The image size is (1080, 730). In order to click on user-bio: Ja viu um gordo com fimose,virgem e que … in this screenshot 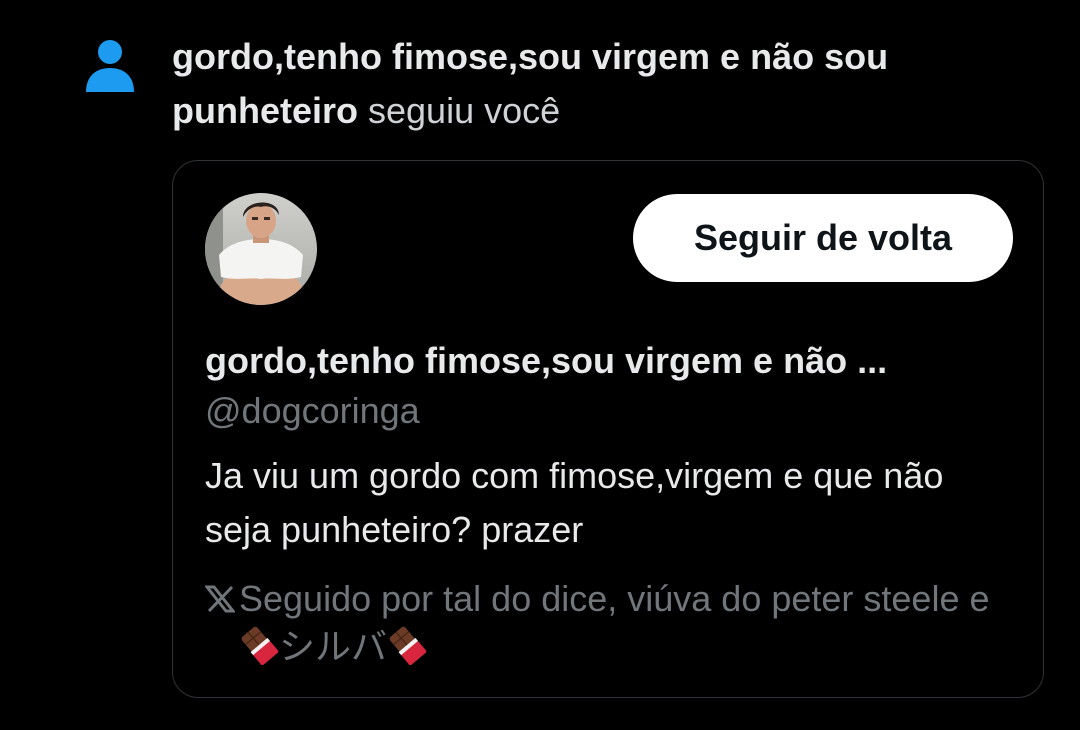, I will do `click(574, 502)`.